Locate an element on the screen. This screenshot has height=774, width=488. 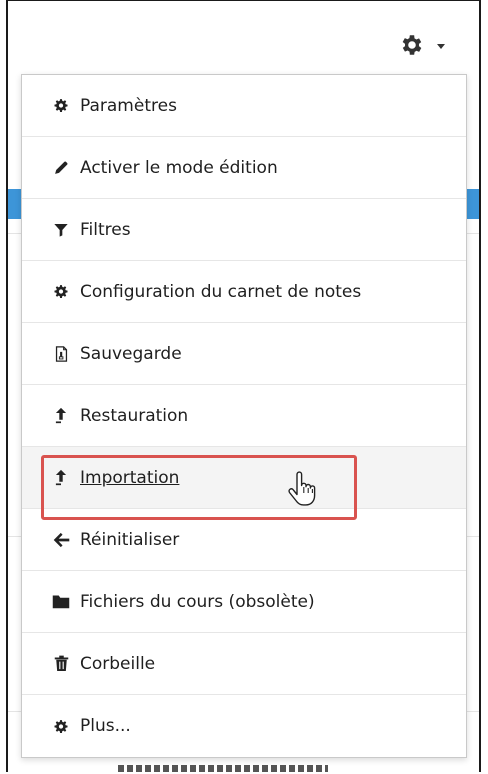
menu-item-activer-mode-edition: Activer le mode édition is located at coordinates (244, 168).